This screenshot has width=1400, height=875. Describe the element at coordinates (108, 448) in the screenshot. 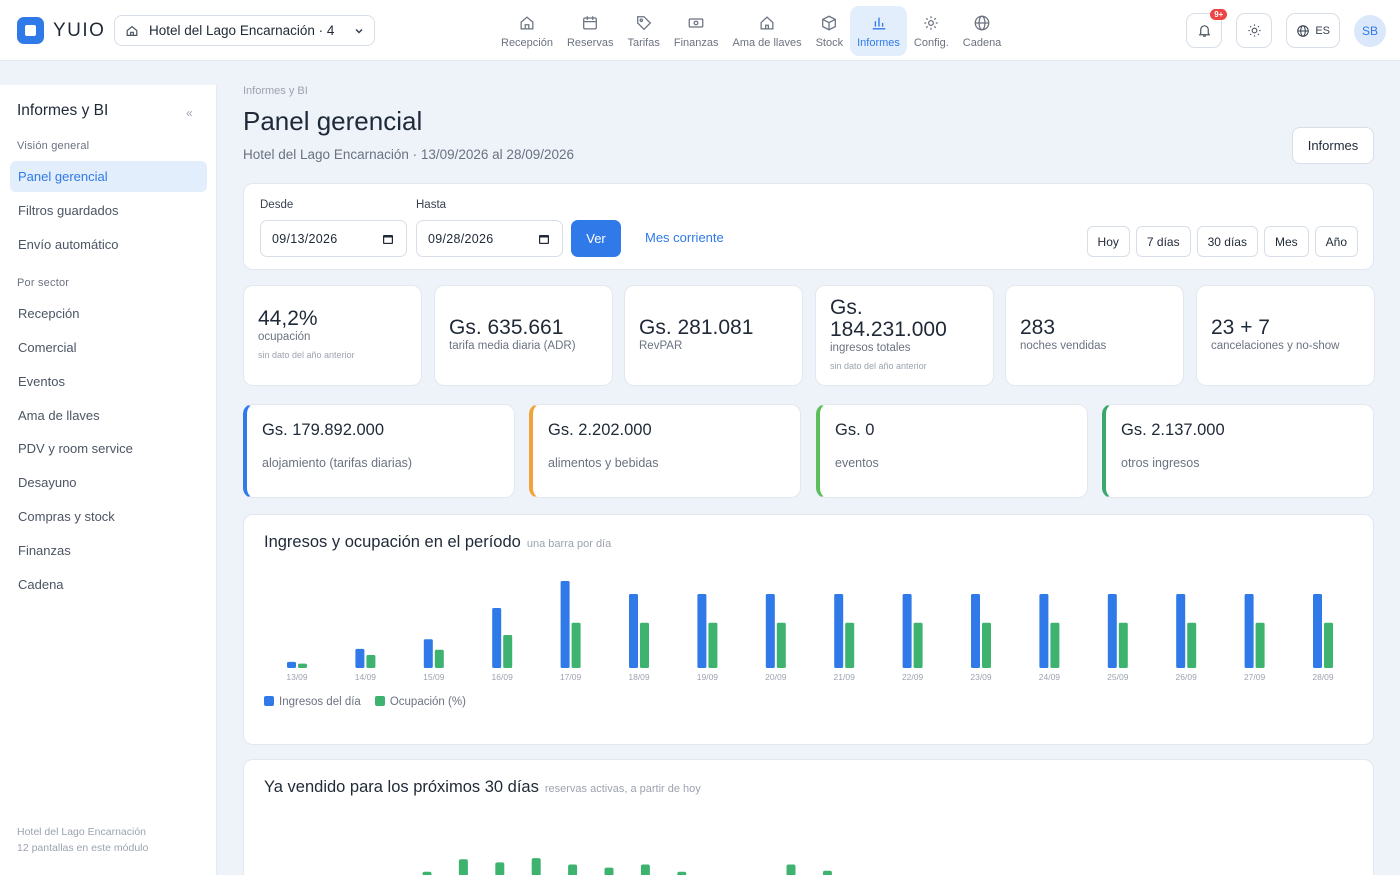

I see `sidebar-item-pdv-room-service: PDV y room service` at that location.